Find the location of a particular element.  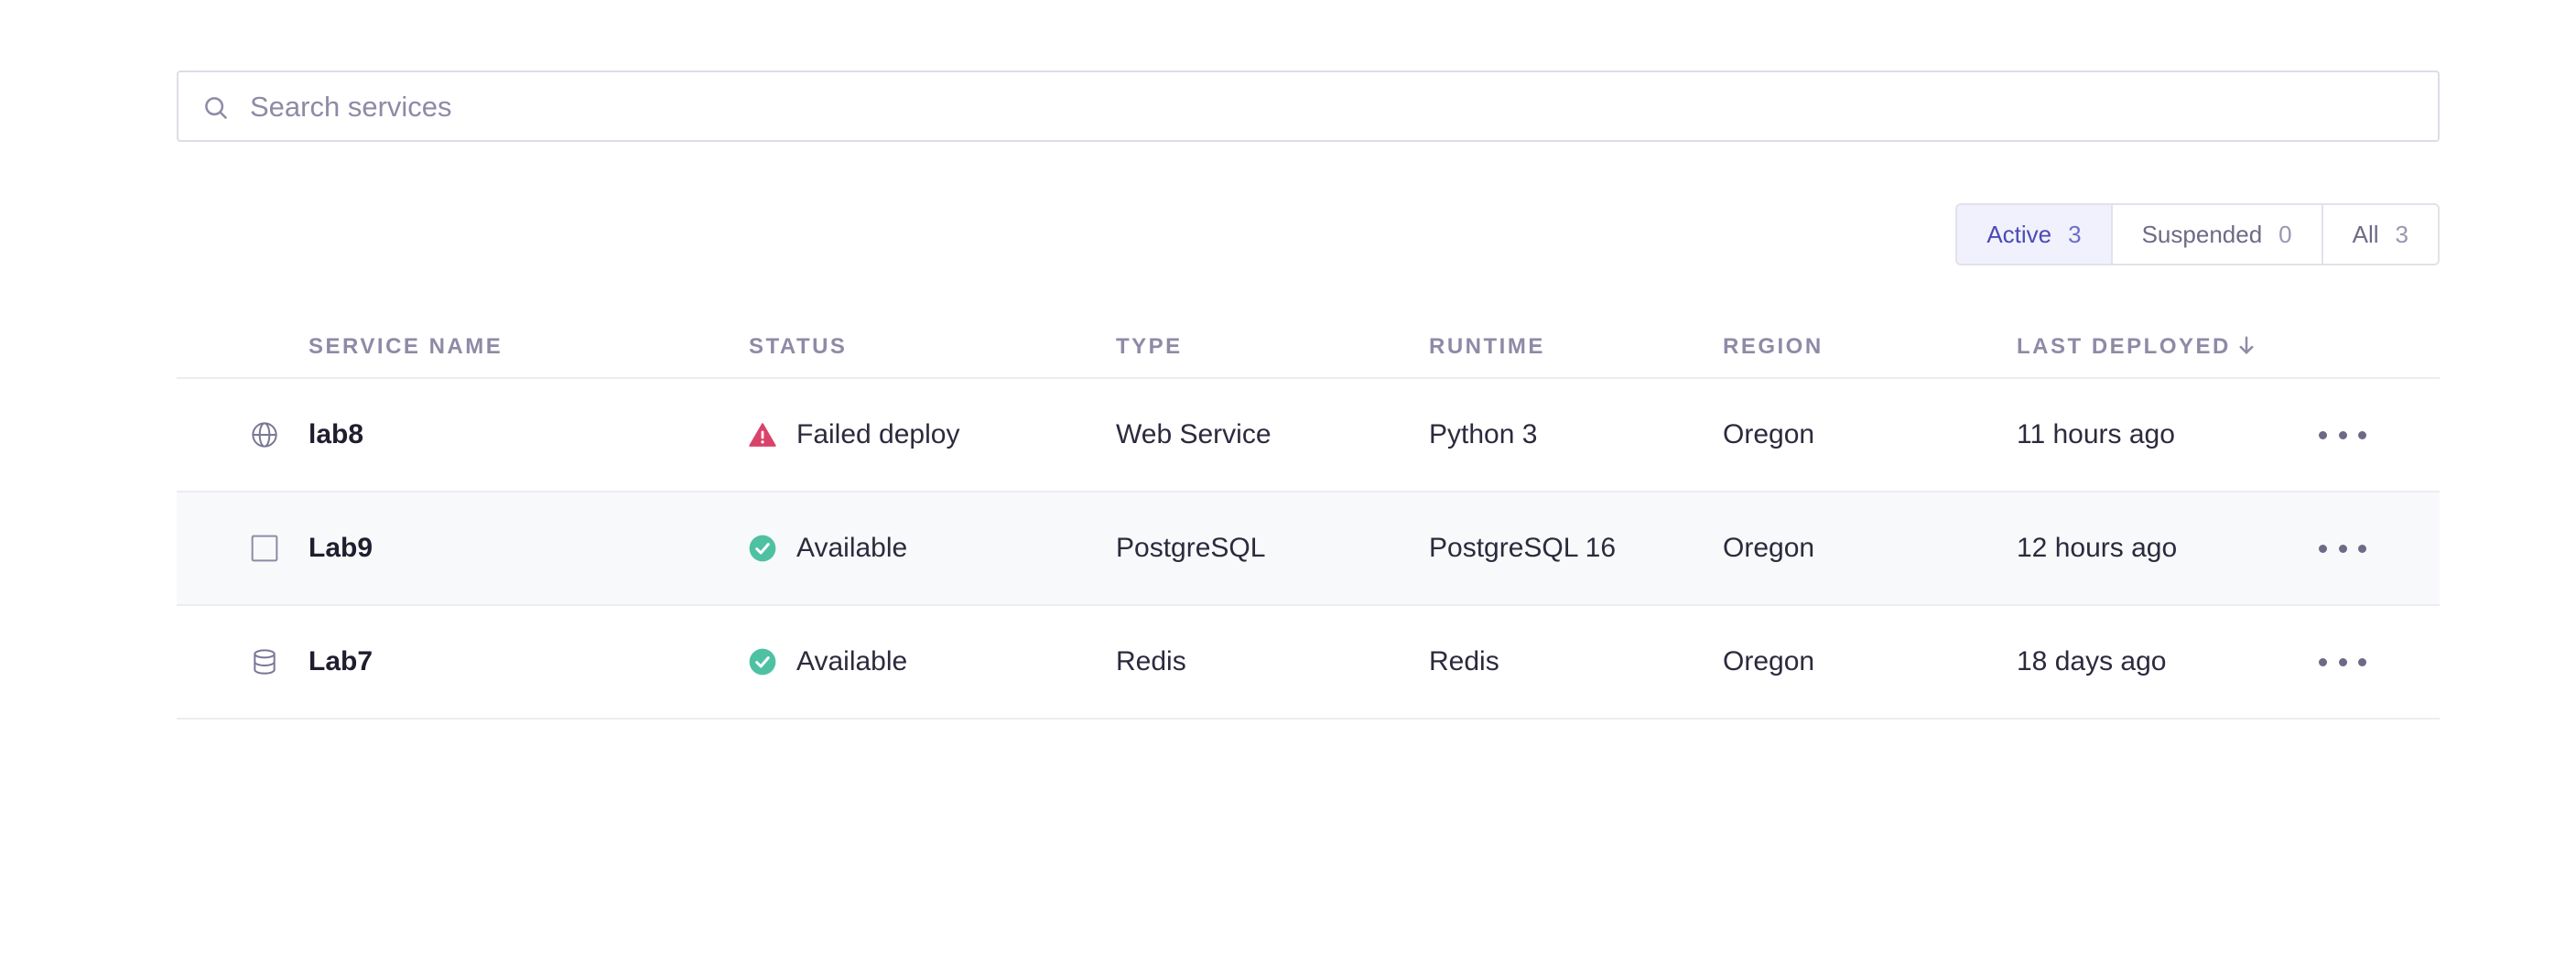

database-icon is located at coordinates (265, 662).